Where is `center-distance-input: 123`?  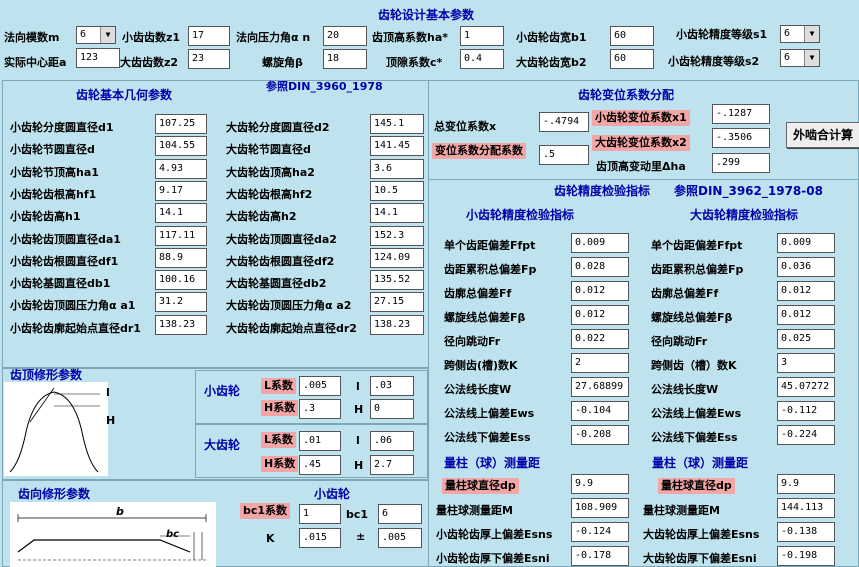 center-distance-input: 123 is located at coordinates (98, 58).